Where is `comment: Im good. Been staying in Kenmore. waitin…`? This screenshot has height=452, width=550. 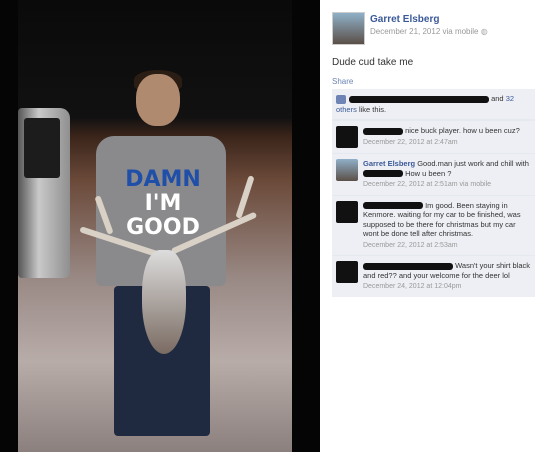
comment: Im good. Been staying in Kenmore. waitin… is located at coordinates (433, 225).